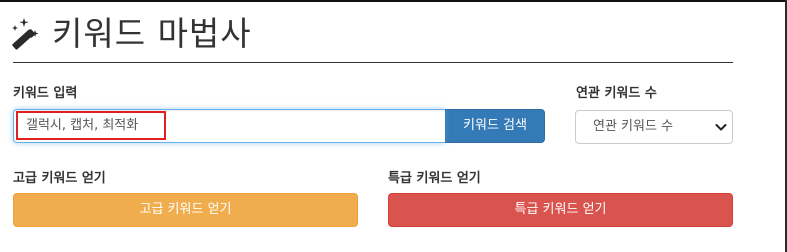  What do you see at coordinates (495, 126) in the screenshot?
I see `keyword-search-button: 키워드 검색` at bounding box center [495, 126].